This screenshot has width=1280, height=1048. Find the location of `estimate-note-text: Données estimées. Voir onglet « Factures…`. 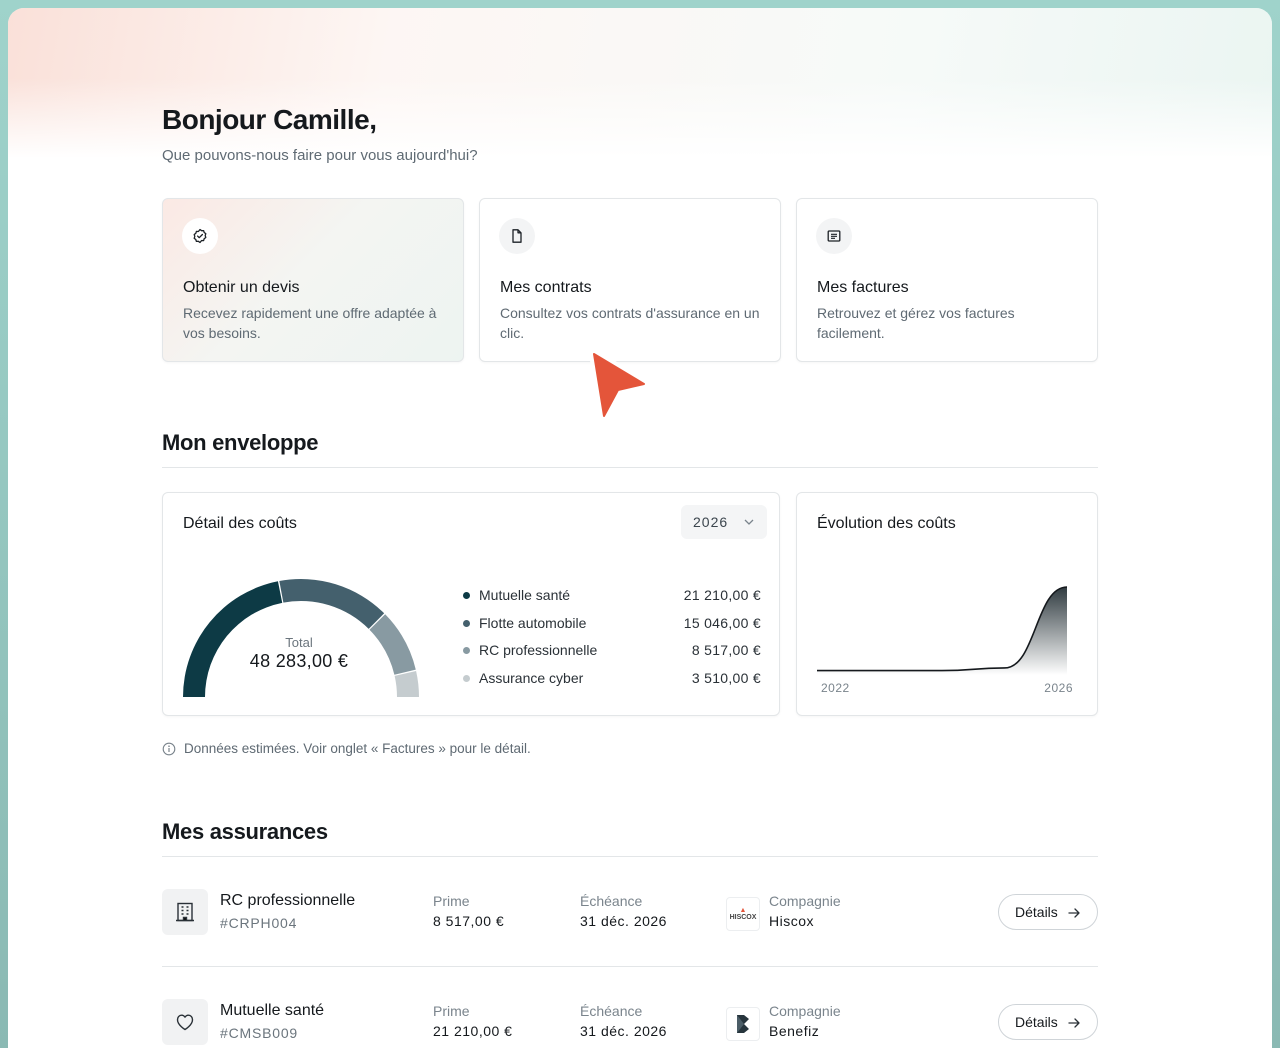

estimate-note-text: Données estimées. Voir onglet « Factures… is located at coordinates (357, 748).